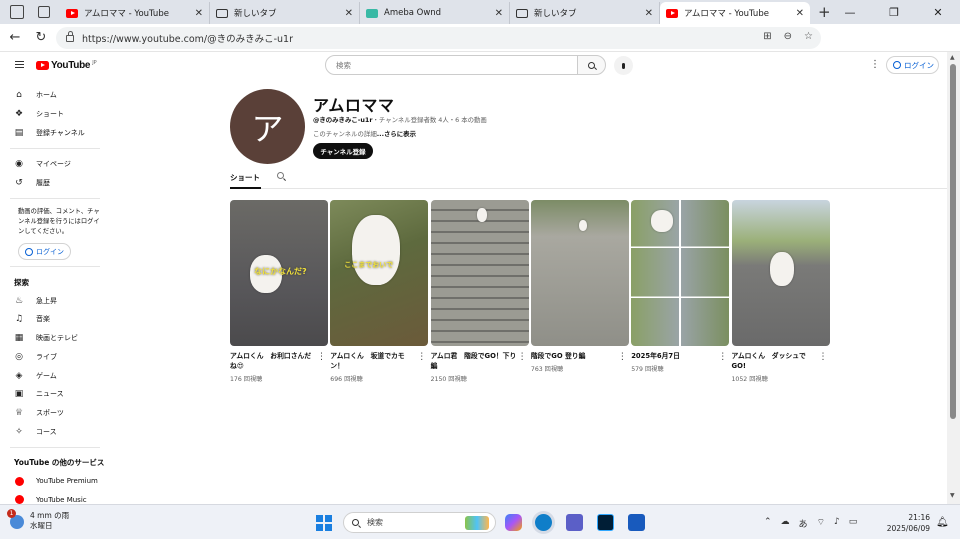 The height and width of the screenshot is (539, 960). Describe the element at coordinates (55, 300) in the screenshot. I see `sidebar-item: ♨ 急上昇` at that location.